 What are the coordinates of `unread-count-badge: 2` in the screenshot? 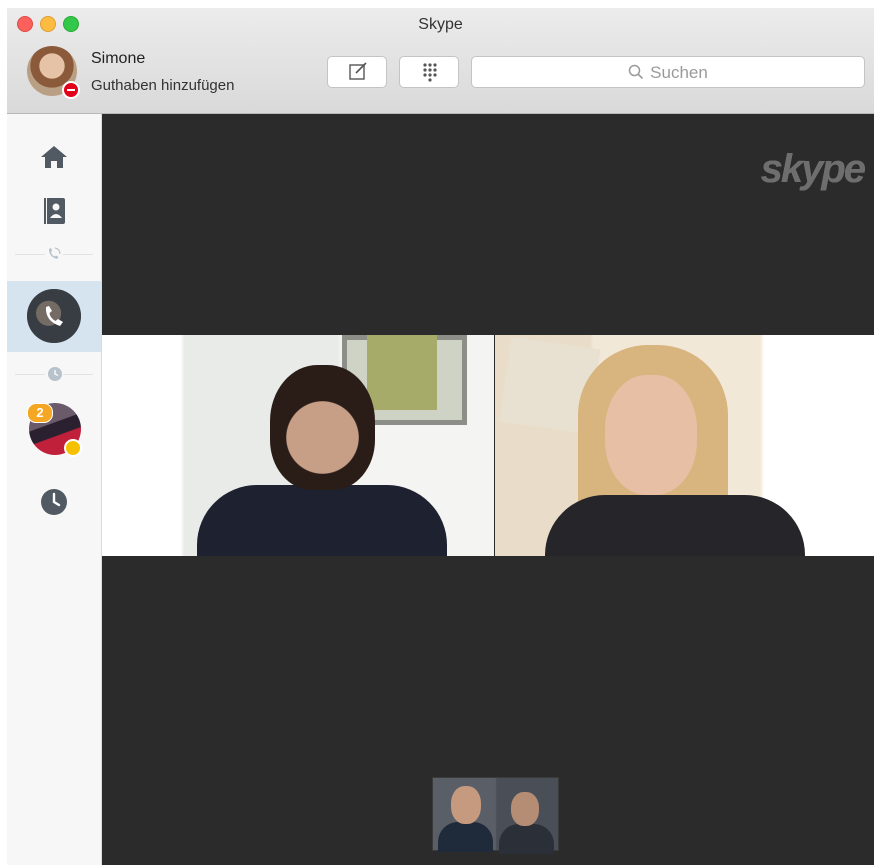 It's located at (40, 413).